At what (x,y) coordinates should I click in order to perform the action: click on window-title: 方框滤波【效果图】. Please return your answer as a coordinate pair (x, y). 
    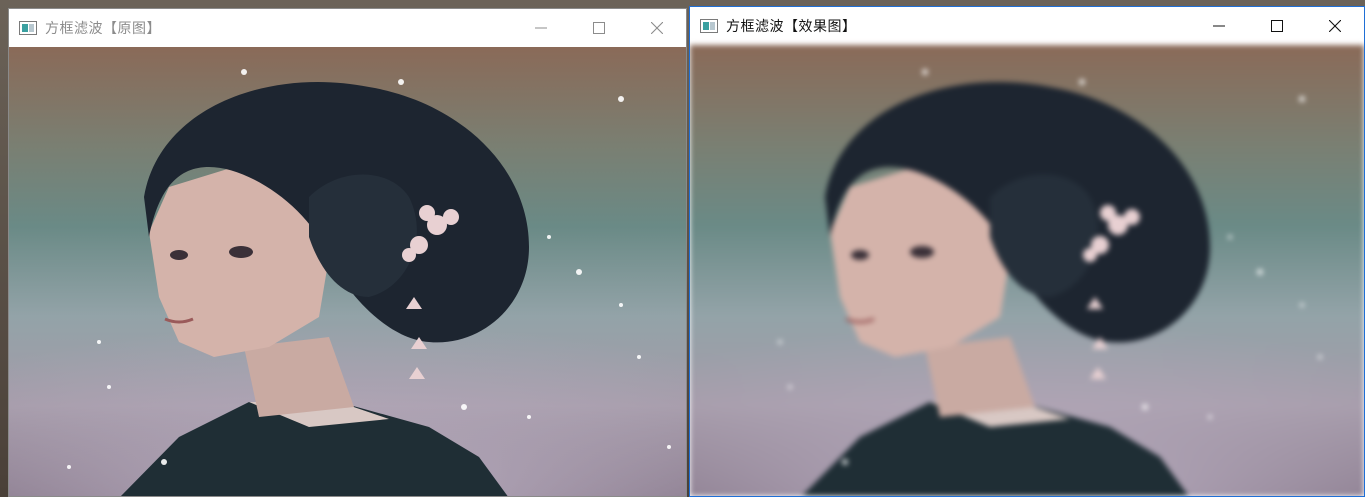
    Looking at the image, I should click on (791, 27).